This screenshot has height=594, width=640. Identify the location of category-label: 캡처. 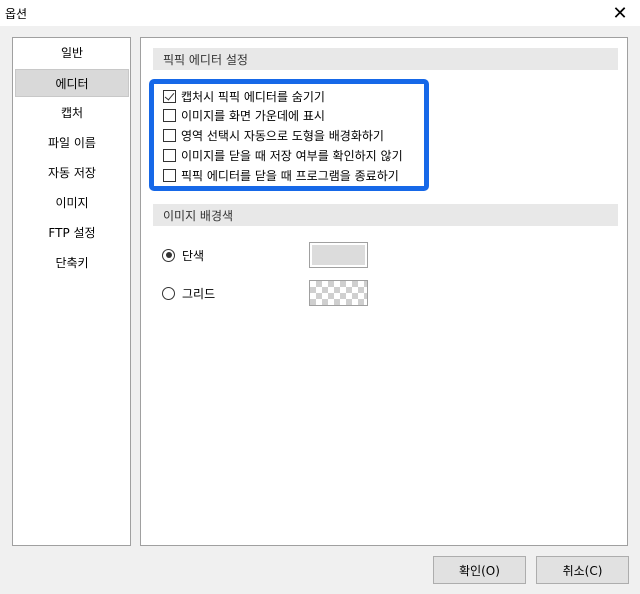
(72, 112).